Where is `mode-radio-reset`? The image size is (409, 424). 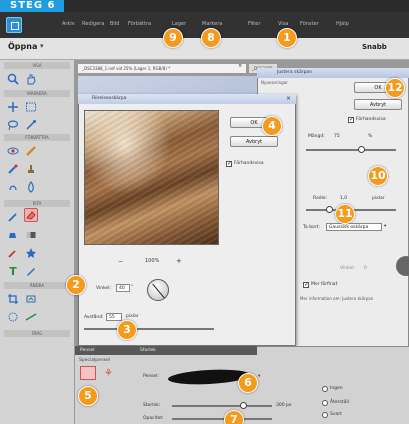
mode-radio-reset is located at coordinates (325, 403).